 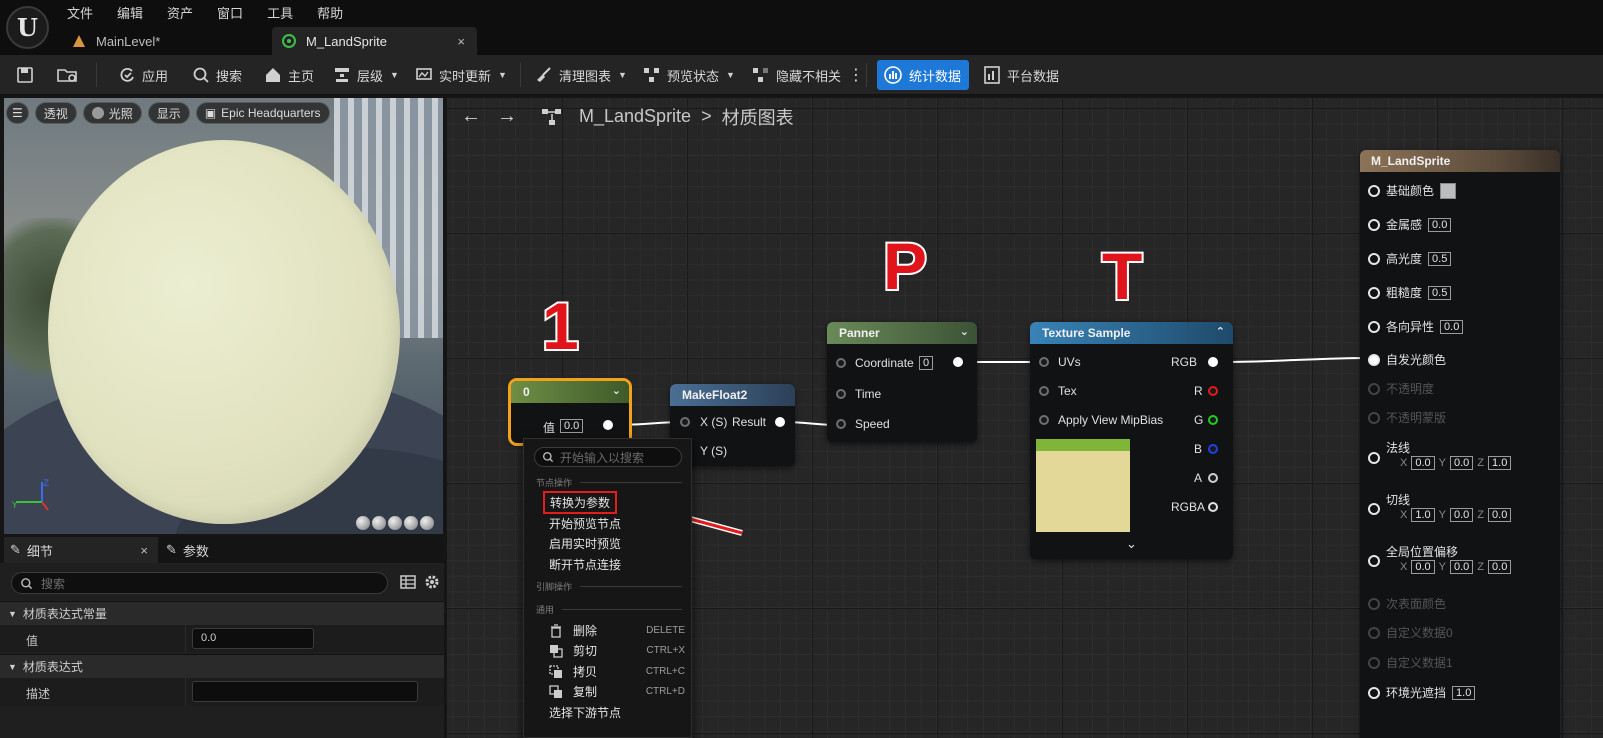 What do you see at coordinates (1412, 190) in the screenshot?
I see `base-color-pin: 基础颜色` at bounding box center [1412, 190].